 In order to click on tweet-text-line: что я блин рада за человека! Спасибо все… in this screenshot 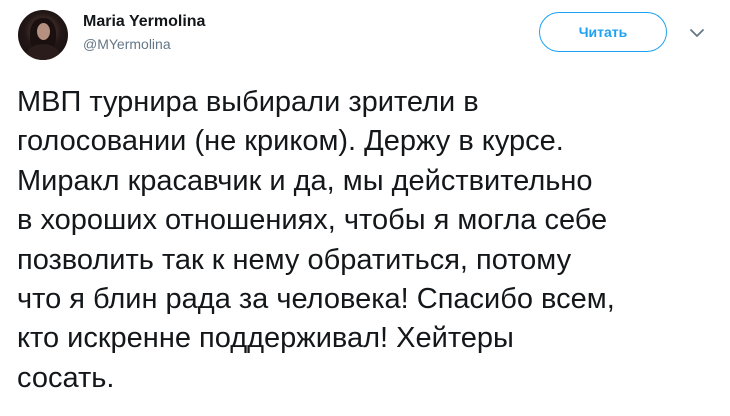, I will do `click(316, 299)`.